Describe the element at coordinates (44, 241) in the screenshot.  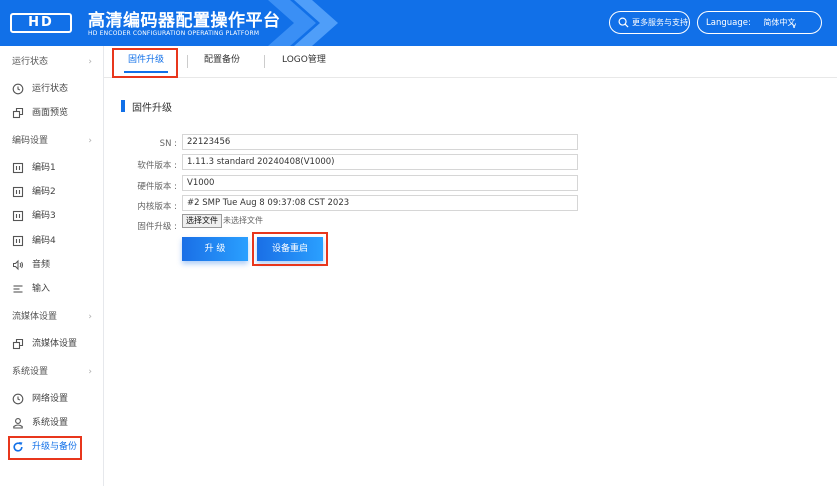
I see `sidebar-item-label: 编码4` at that location.